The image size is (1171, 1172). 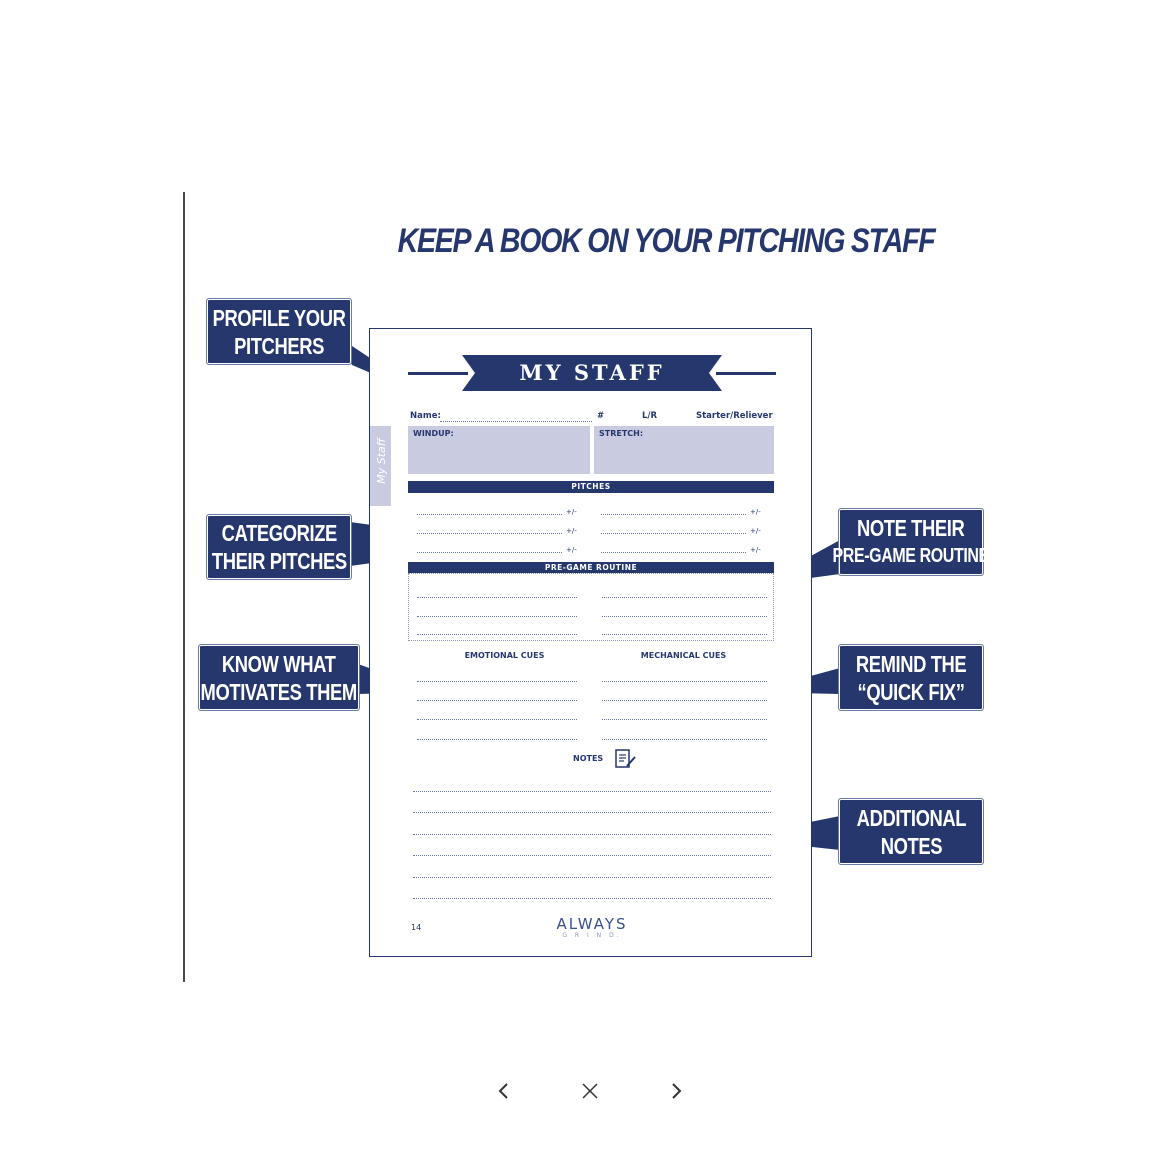 I want to click on callout-categorize-pitches: CATEGORIZE THEIR PITCHES, so click(x=279, y=547).